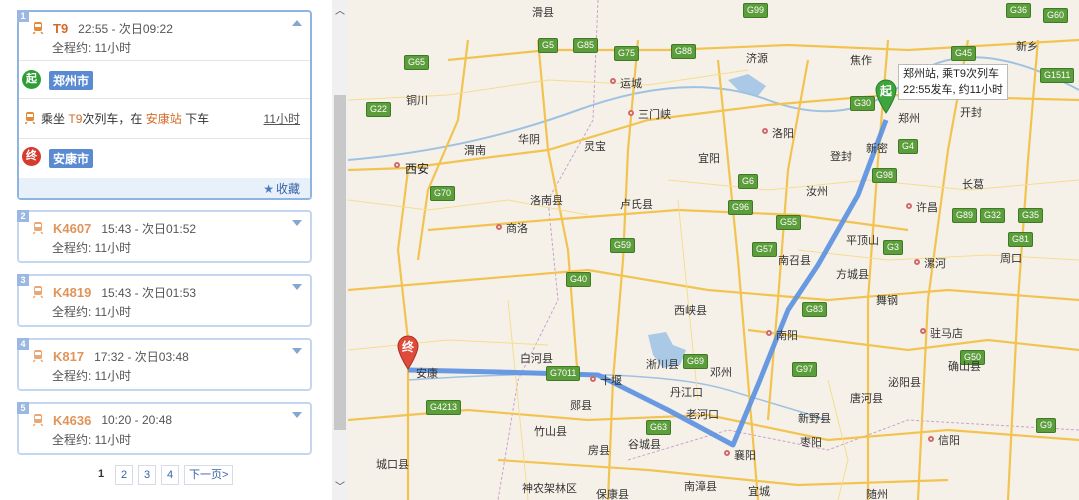  I want to click on scroll-up-icon: ︿, so click(340, 12).